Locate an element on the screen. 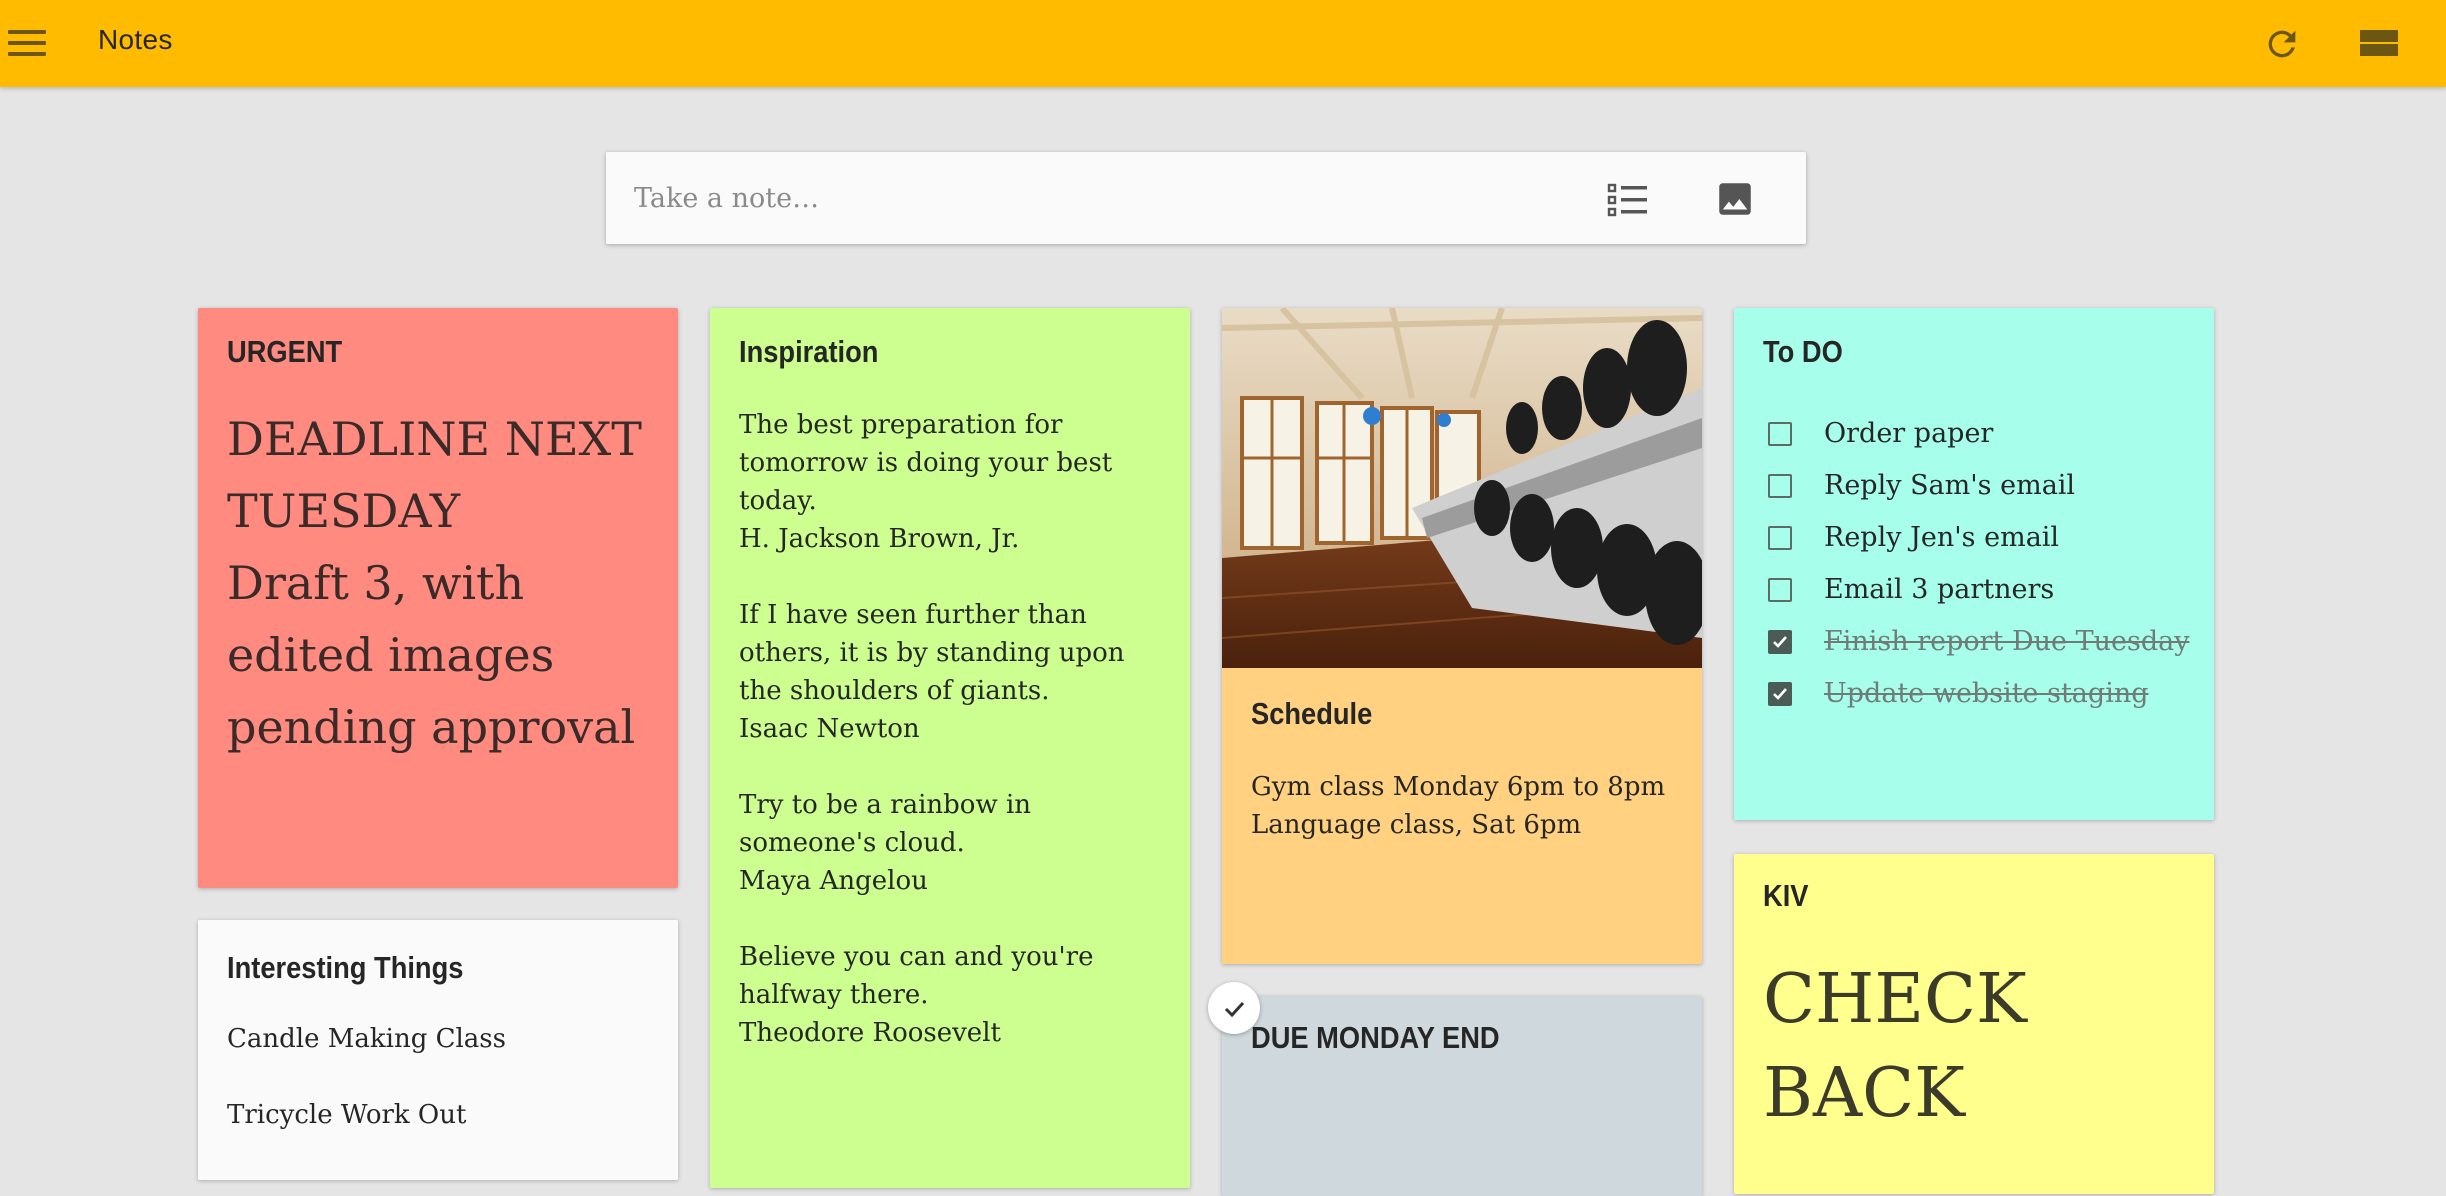 The height and width of the screenshot is (1196, 2446). note-title: To DO is located at coordinates (1803, 351).